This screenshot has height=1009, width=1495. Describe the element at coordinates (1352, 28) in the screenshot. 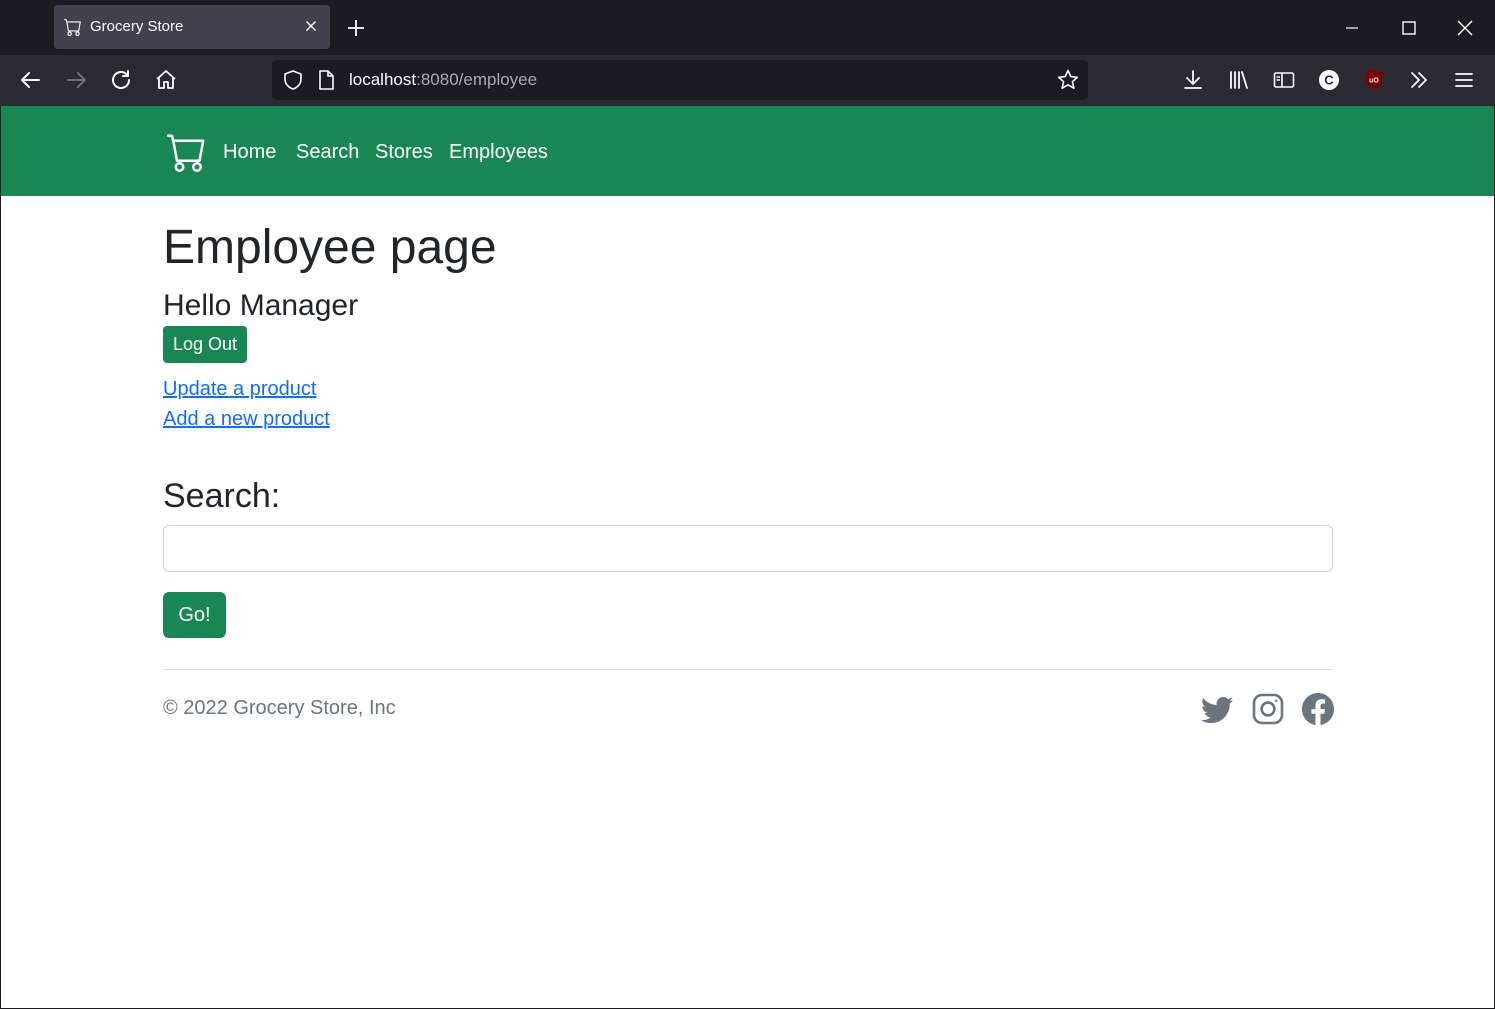

I see `minimize-icon` at that location.